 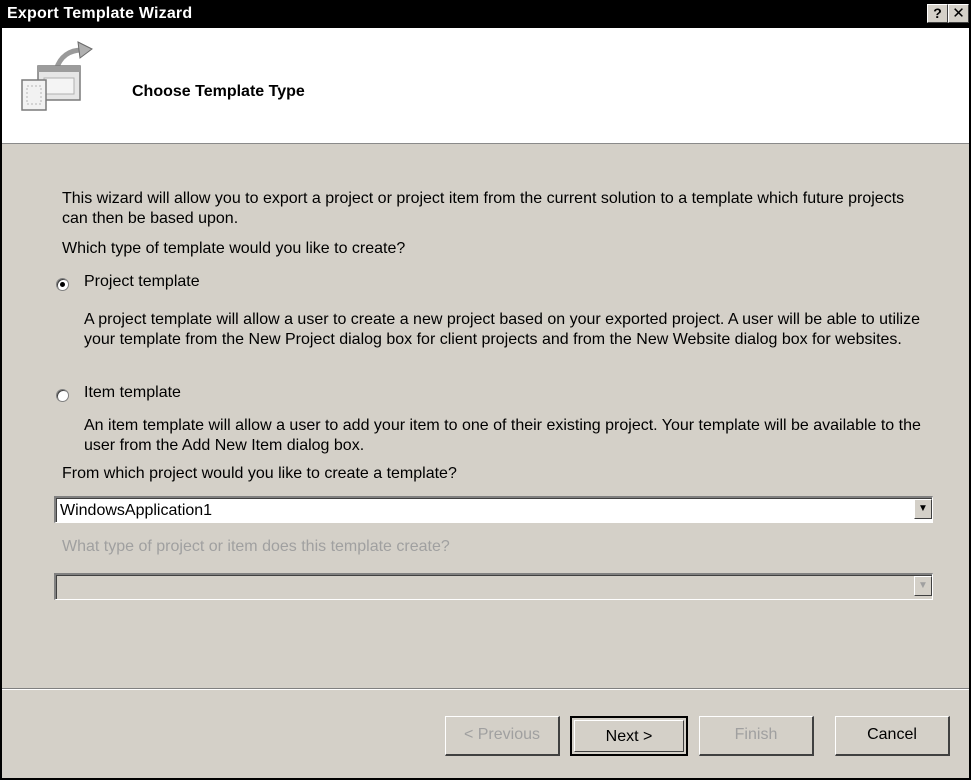 I want to click on cancel-button: Cancel, so click(x=892, y=736).